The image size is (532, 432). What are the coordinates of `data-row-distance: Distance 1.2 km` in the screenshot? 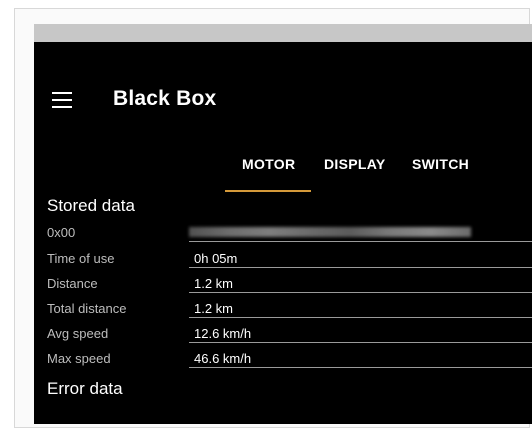 It's located at (283, 283).